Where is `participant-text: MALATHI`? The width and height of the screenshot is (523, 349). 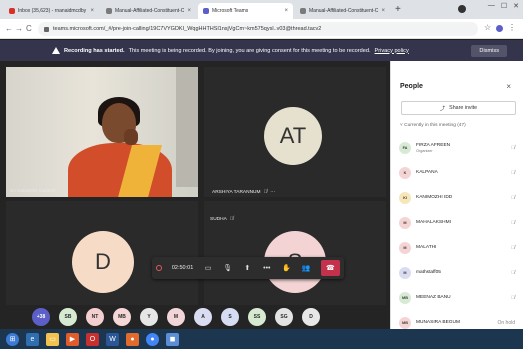
participant-text: MALATHI is located at coordinates (426, 248).